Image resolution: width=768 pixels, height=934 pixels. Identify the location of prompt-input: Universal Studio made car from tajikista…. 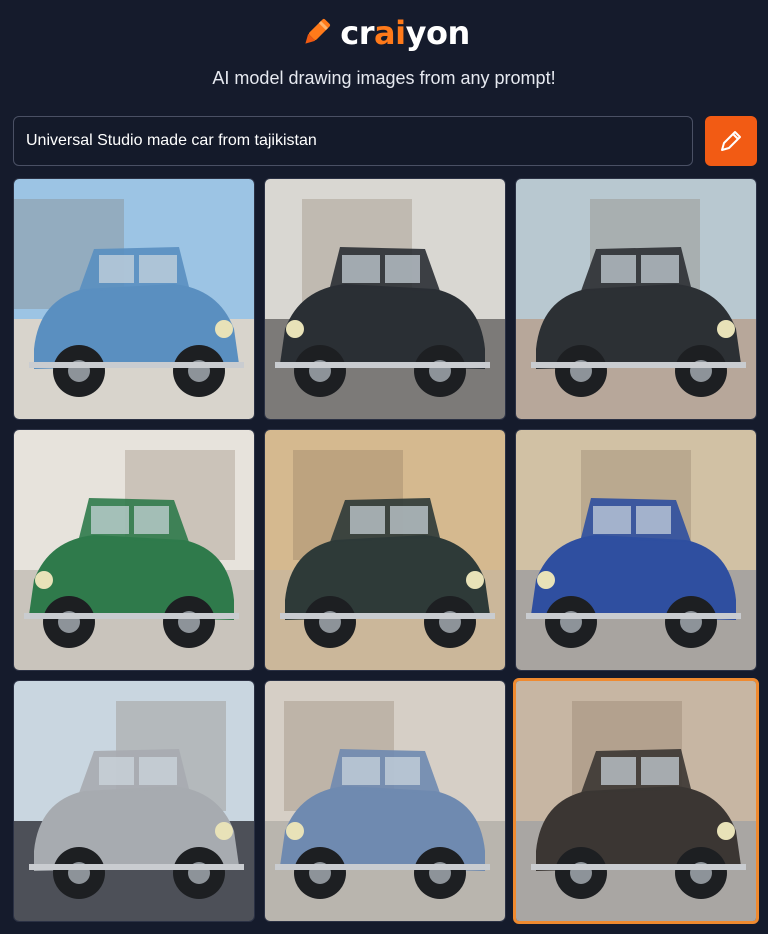
(353, 141).